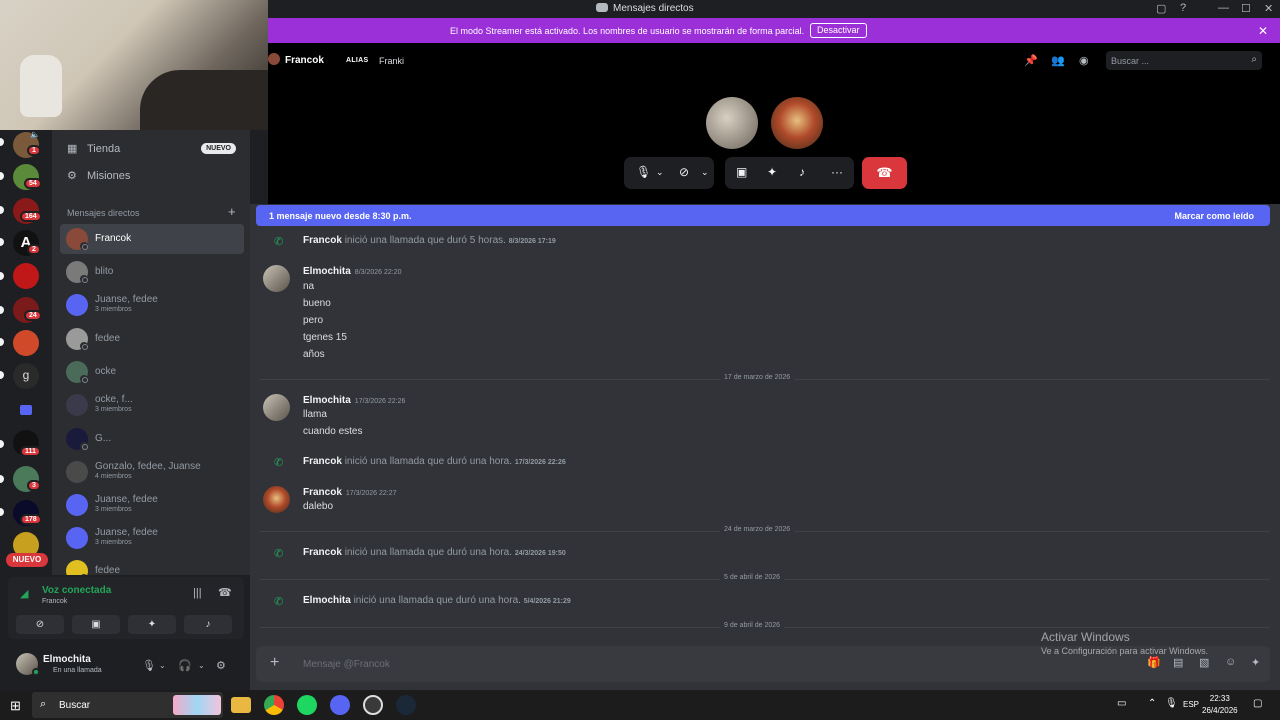  What do you see at coordinates (837, 172) in the screenshot?
I see `more-options-icon: ···` at bounding box center [837, 172].